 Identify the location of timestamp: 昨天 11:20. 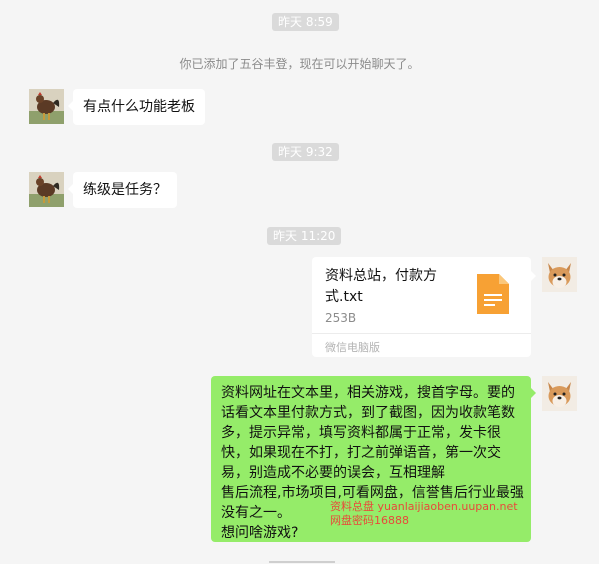
(304, 236).